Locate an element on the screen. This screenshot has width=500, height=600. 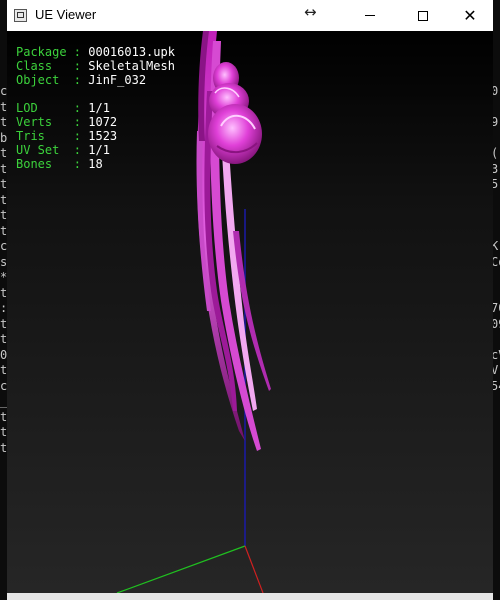
mesh-info-label: Bones : is located at coordinates (52, 164).